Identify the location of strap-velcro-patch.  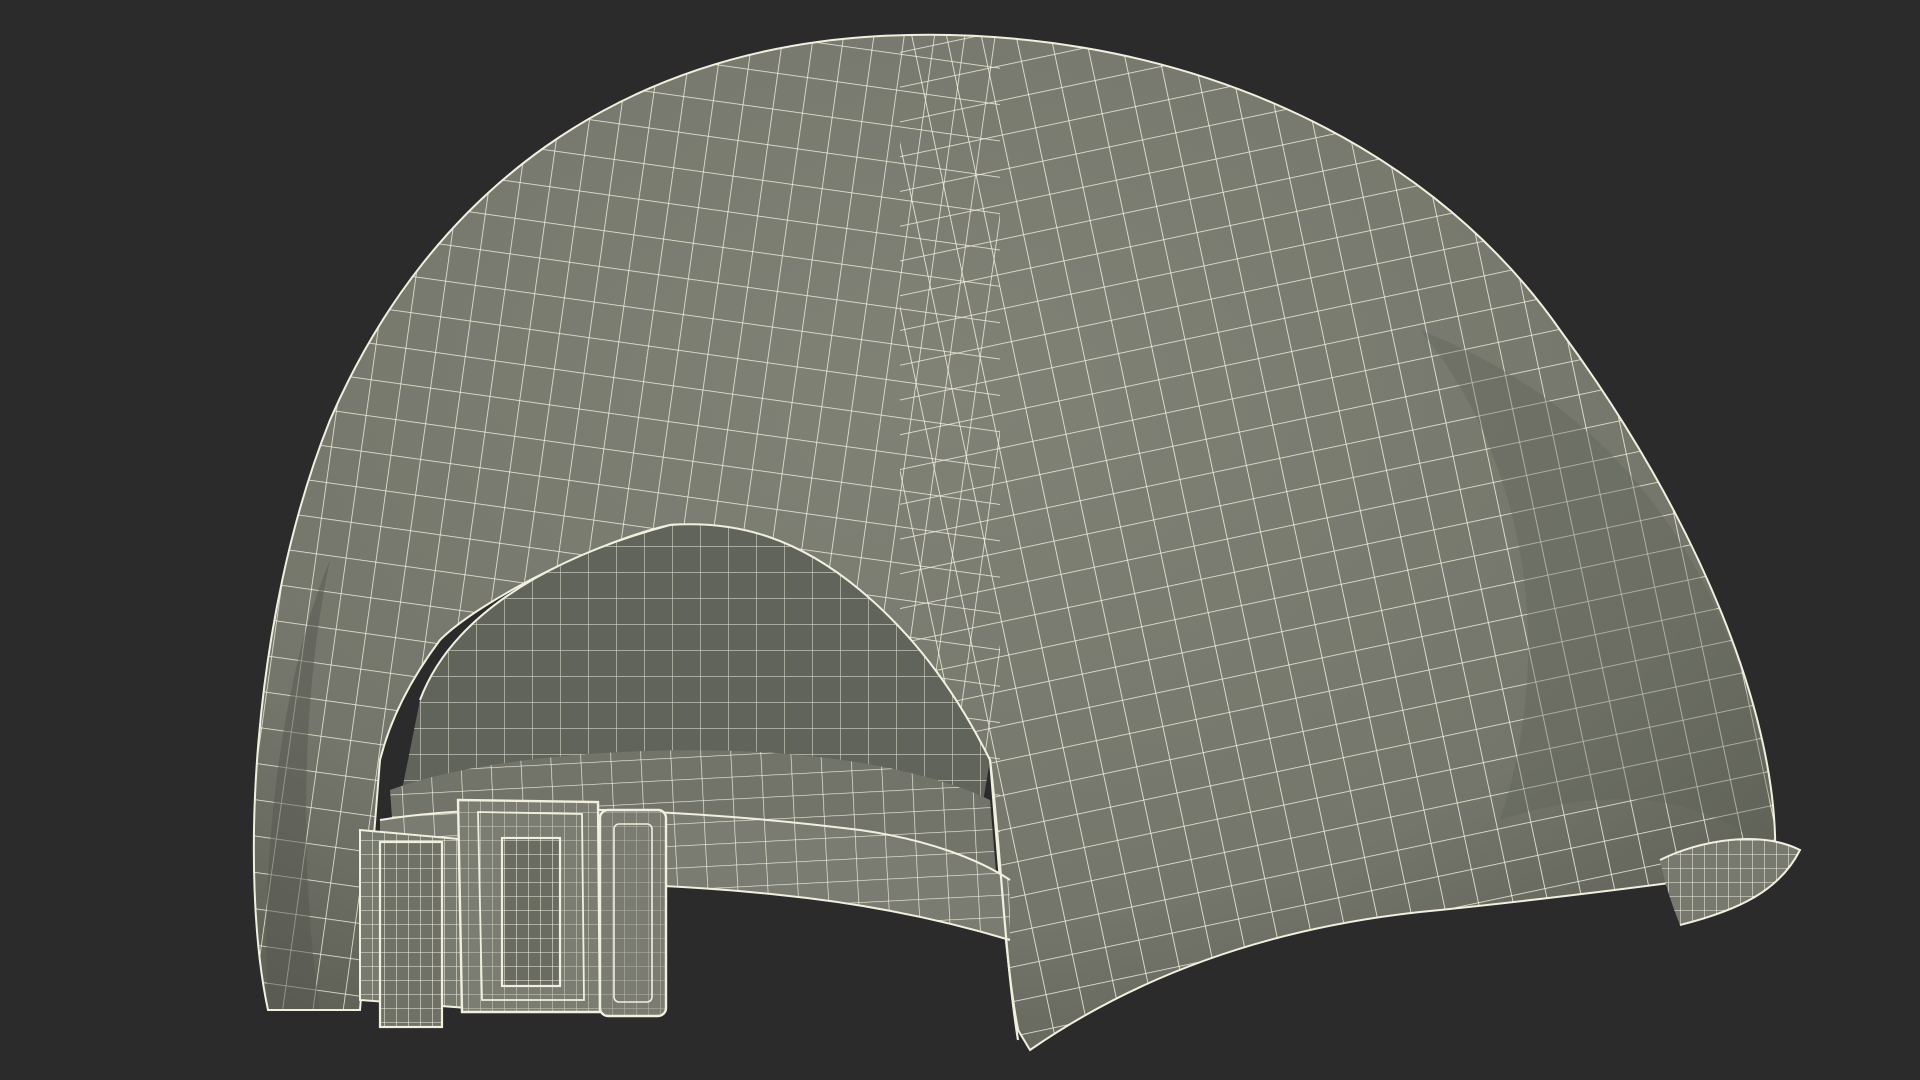
(411, 934).